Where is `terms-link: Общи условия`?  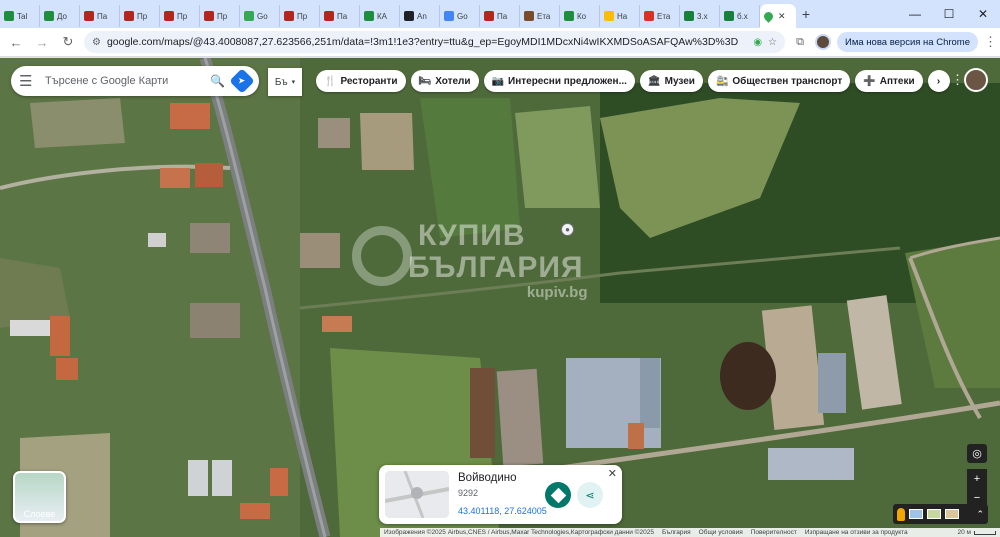
terms-link: Общи условия is located at coordinates (721, 532).